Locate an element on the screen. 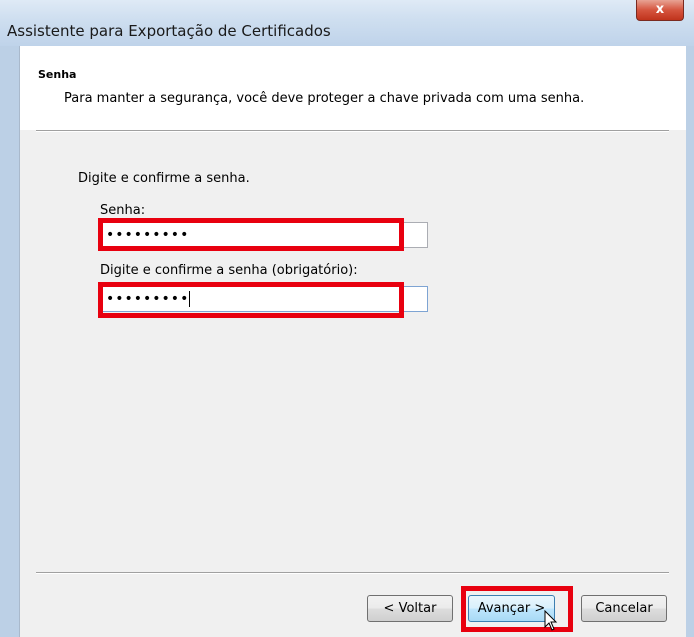  back-button: < Voltar is located at coordinates (410, 608).